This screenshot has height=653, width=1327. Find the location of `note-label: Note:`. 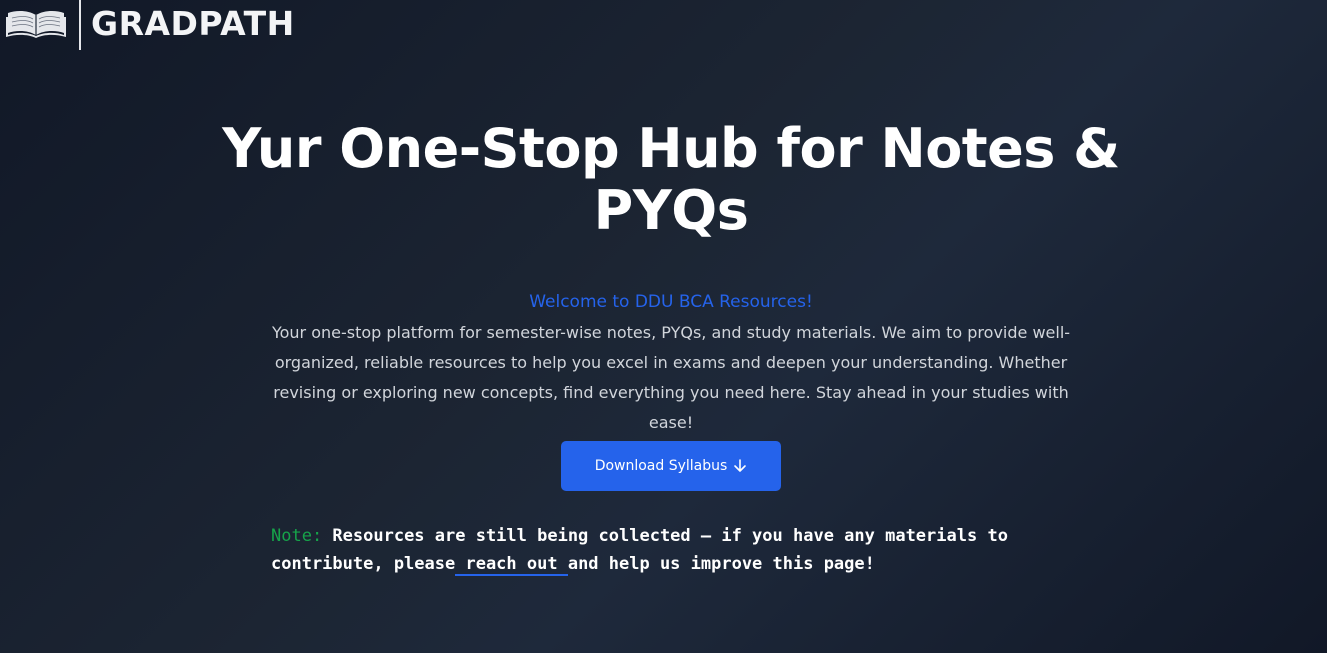

note-label: Note: is located at coordinates (297, 536).